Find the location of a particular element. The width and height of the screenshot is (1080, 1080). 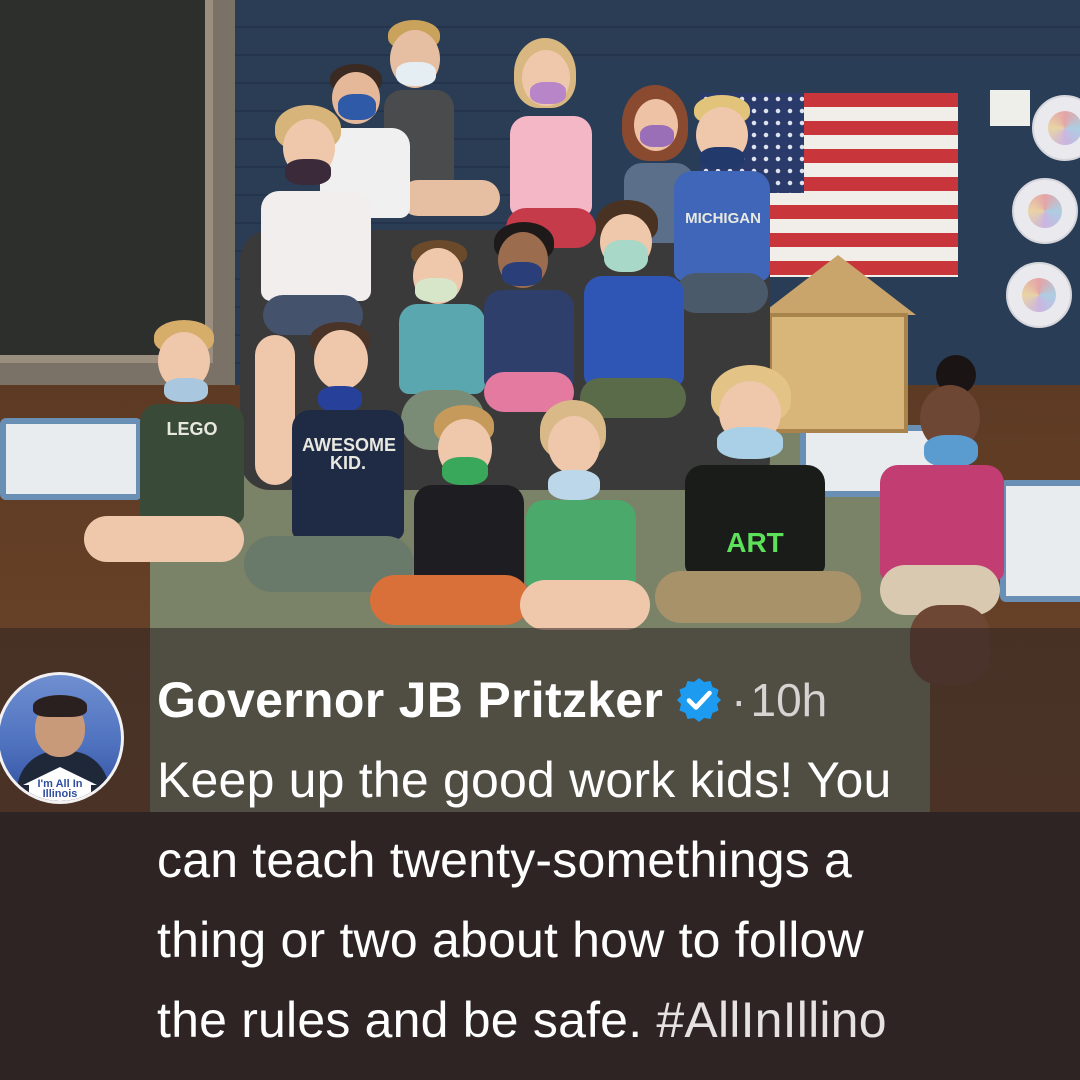

shirt-text: MICHIGAN is located at coordinates (723, 218).